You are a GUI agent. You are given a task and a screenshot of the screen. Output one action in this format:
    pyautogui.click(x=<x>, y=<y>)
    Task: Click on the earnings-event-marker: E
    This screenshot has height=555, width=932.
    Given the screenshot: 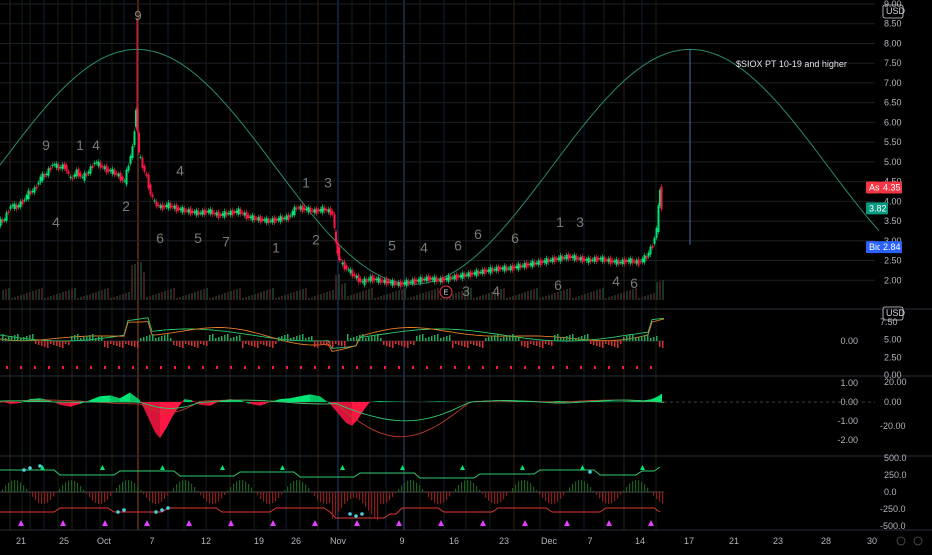 What is the action you would take?
    pyautogui.click(x=446, y=292)
    